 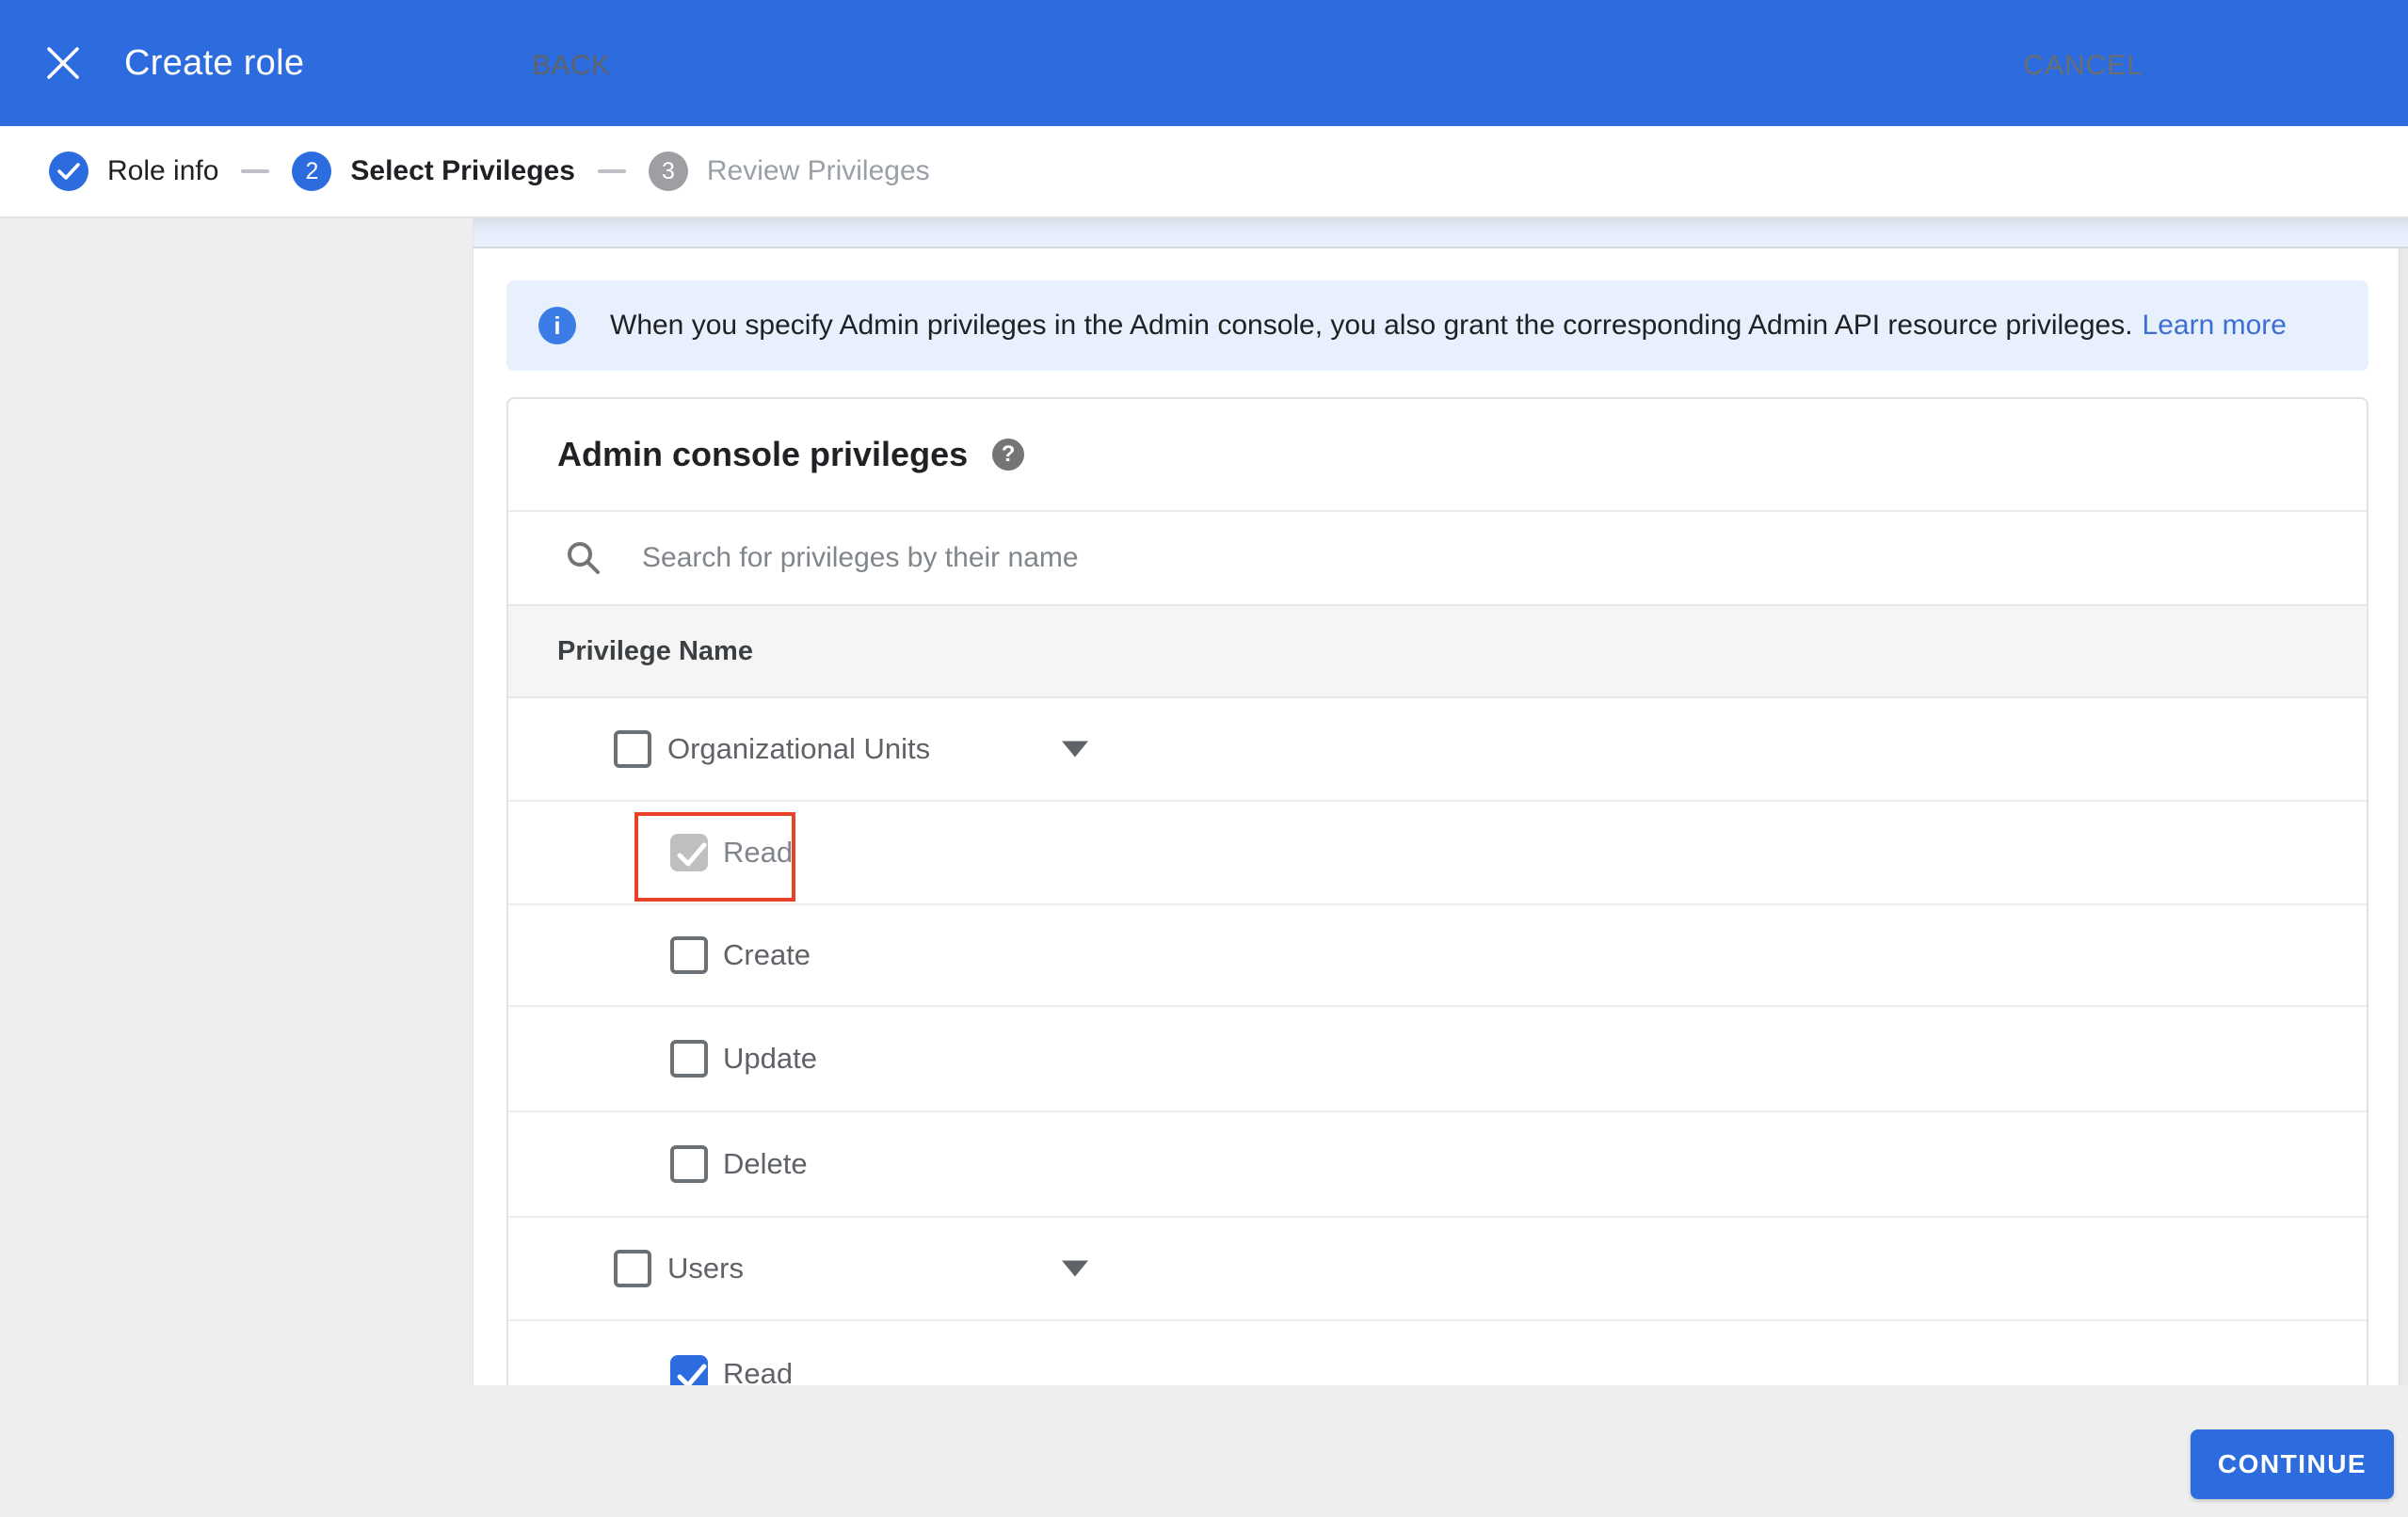 I want to click on table-row-delete: Delete, so click(x=1437, y=1165).